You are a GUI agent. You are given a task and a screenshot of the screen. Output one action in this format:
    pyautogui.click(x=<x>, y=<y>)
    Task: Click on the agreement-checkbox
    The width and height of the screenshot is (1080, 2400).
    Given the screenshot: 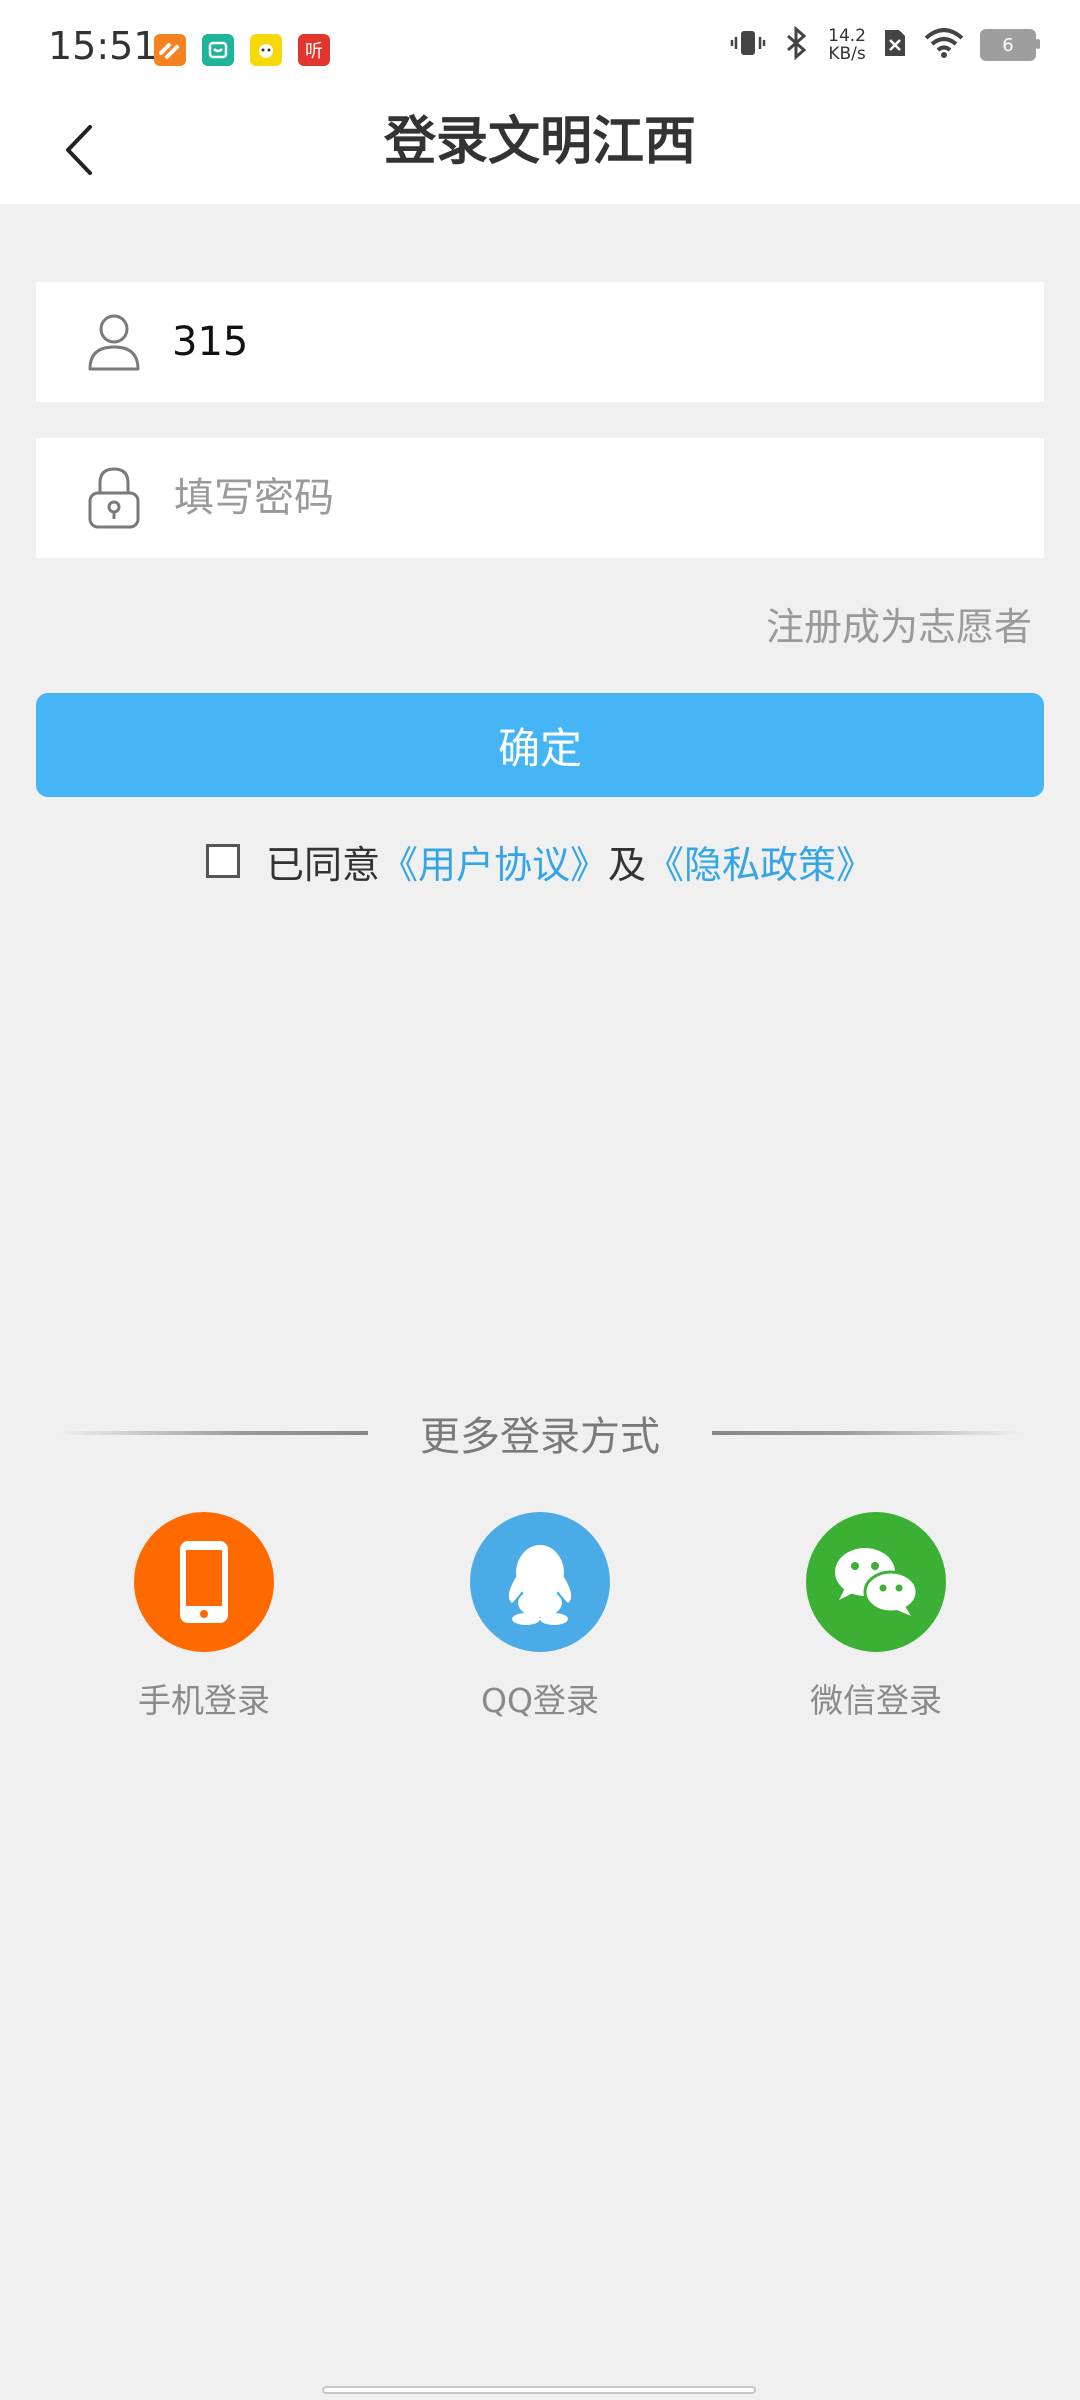 What is the action you would take?
    pyautogui.click(x=222, y=861)
    